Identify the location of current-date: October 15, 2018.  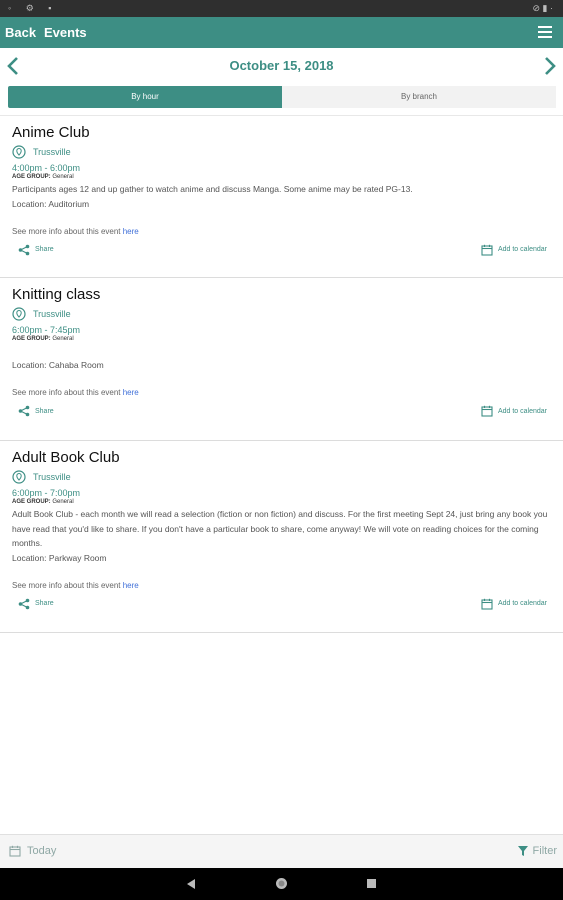
(281, 65).